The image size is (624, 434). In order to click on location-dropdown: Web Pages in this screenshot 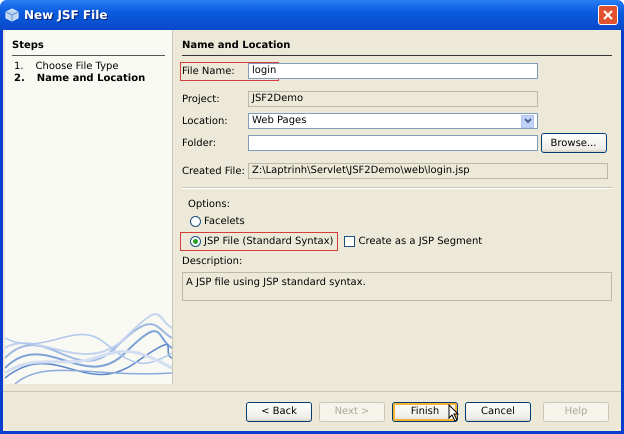, I will do `click(393, 121)`.